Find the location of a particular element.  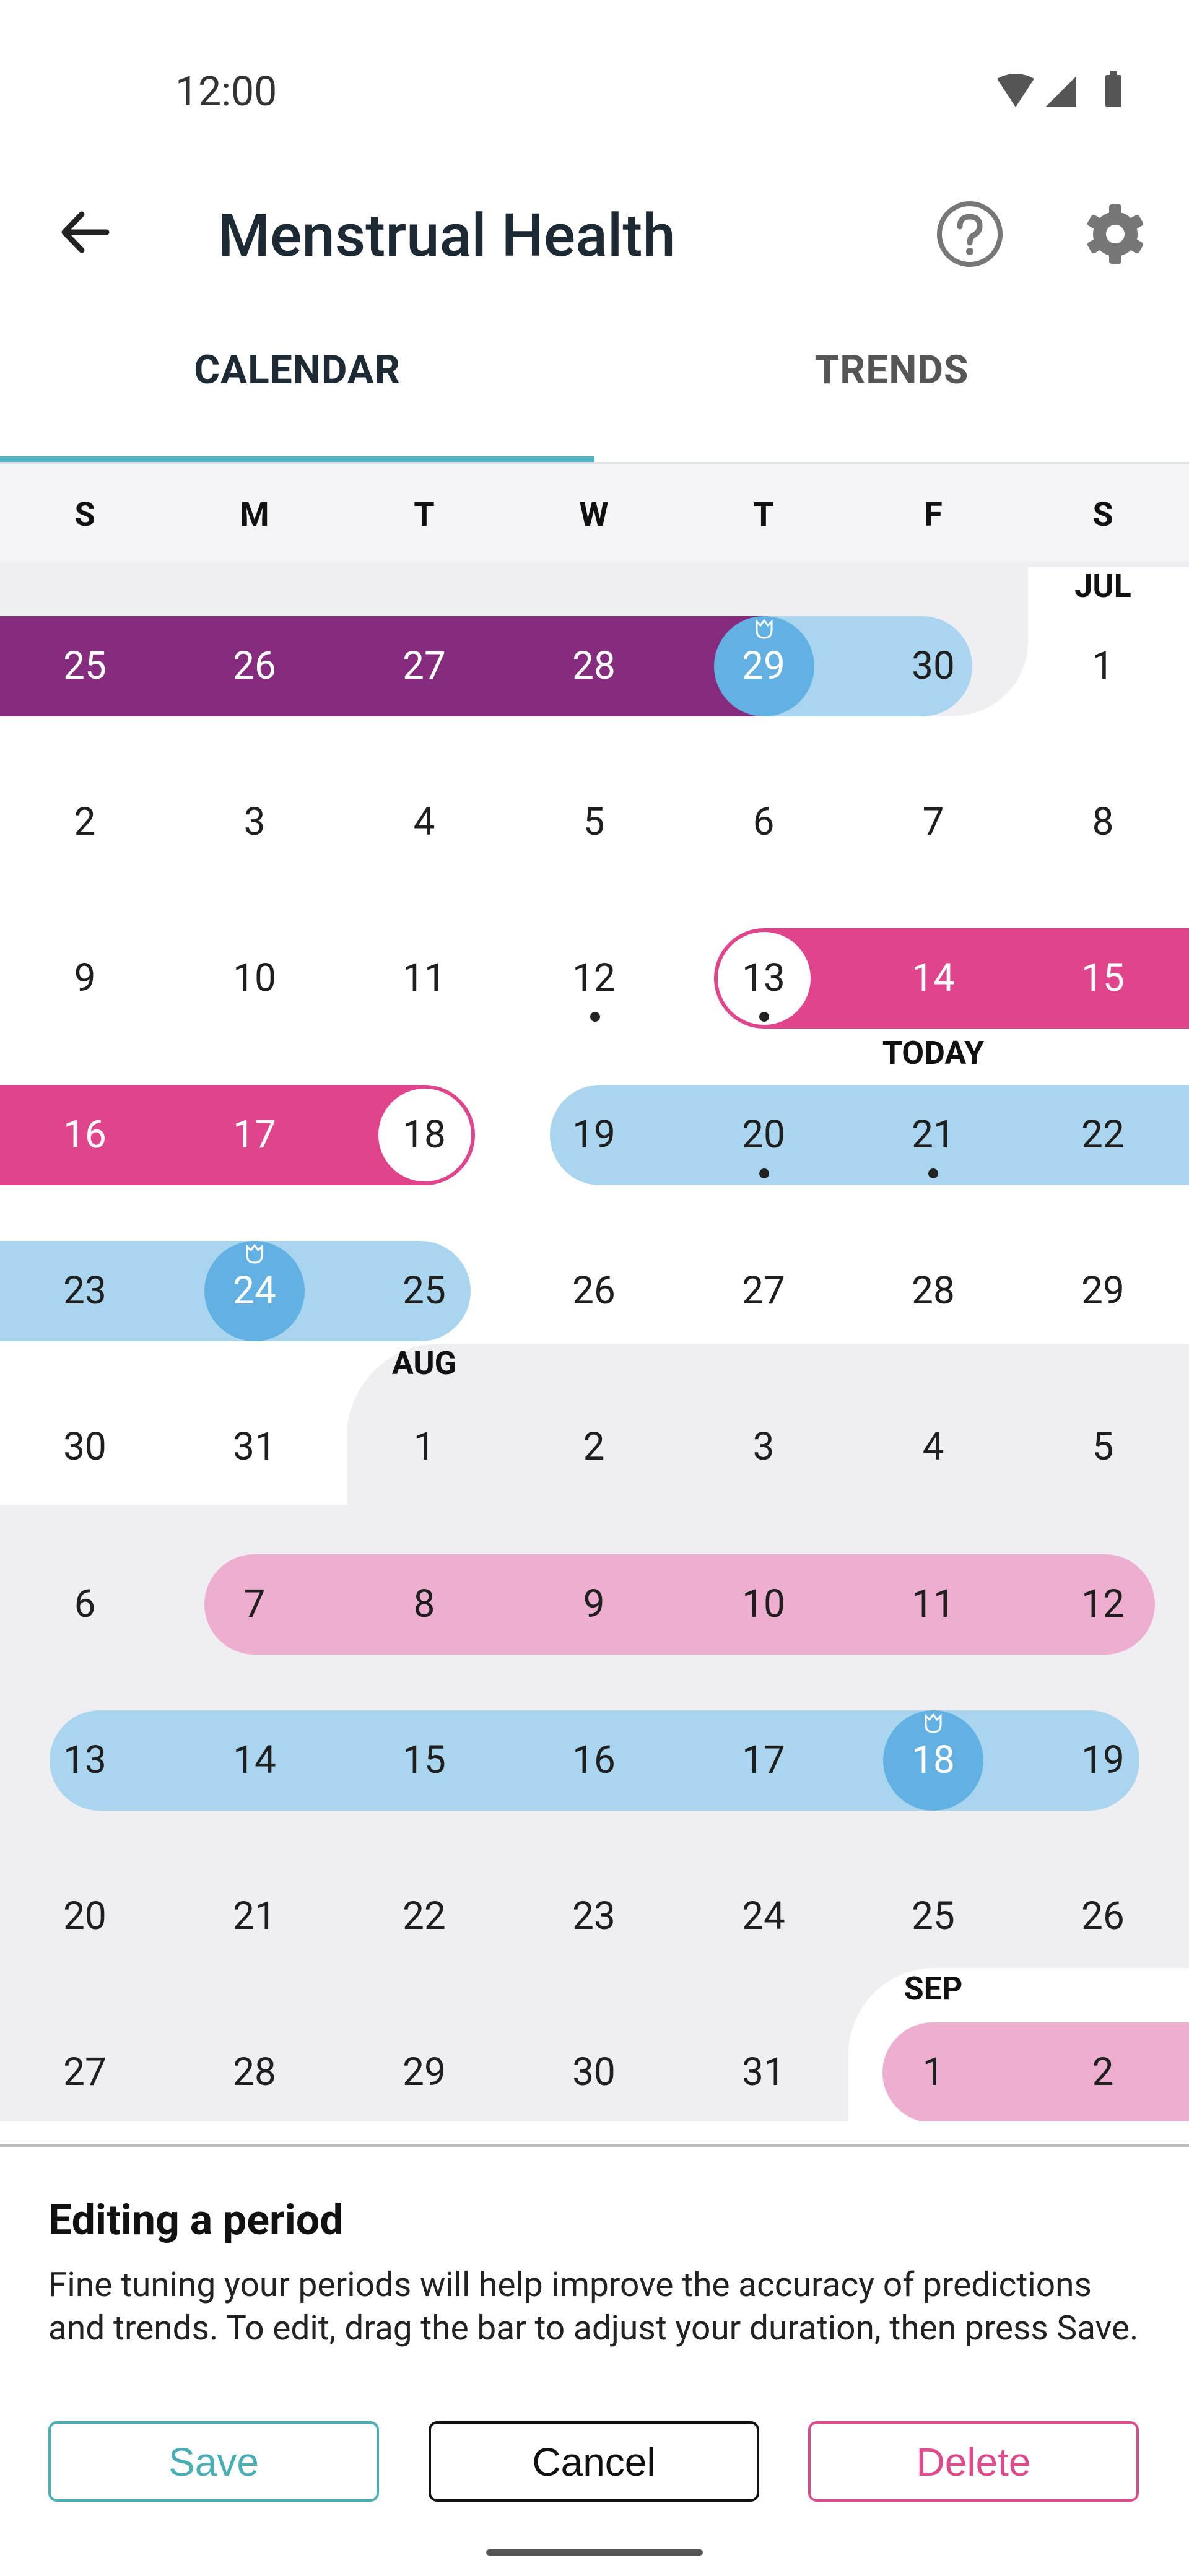

system-status-icons is located at coordinates (1059, 89).